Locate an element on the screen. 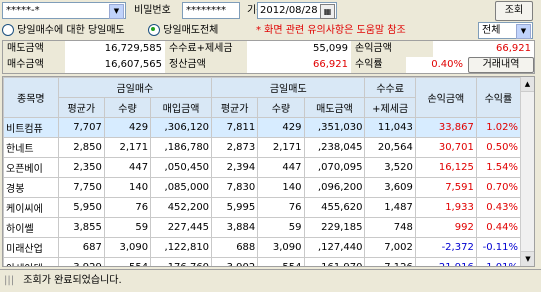  col-return-cell: 1.54% is located at coordinates (498, 167).